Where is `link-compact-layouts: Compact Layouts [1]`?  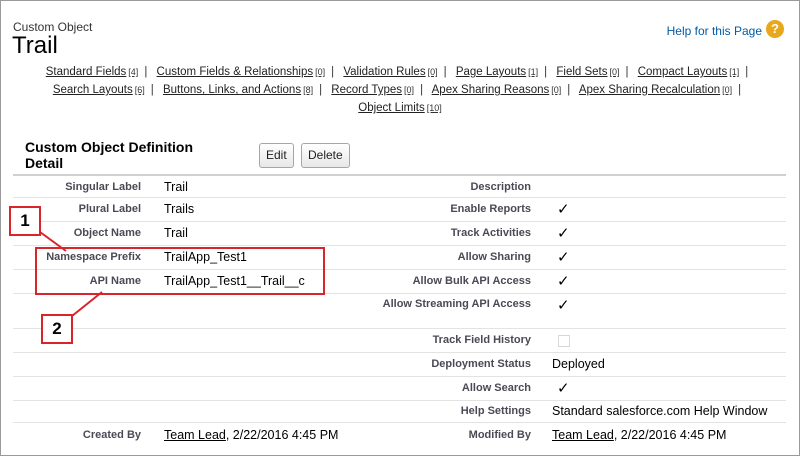 link-compact-layouts: Compact Layouts [1] is located at coordinates (689, 72).